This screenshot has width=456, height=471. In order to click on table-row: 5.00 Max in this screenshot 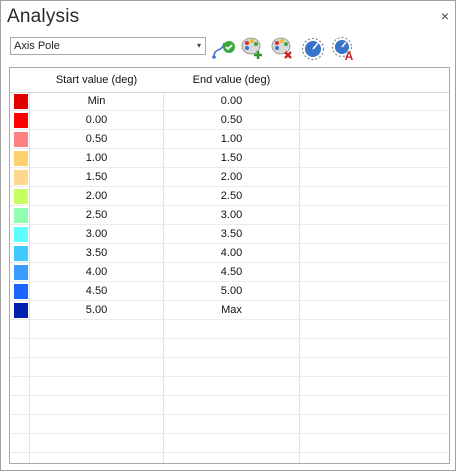, I will do `click(229, 310)`.